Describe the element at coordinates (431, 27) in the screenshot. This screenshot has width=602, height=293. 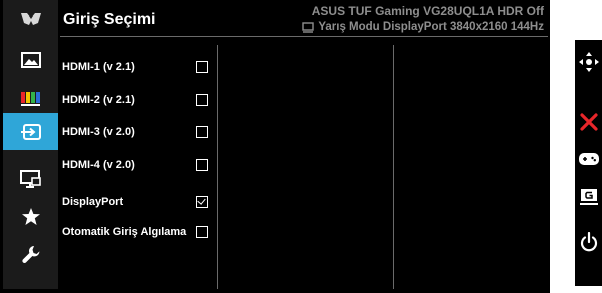
I see `status-text: Yarış Modu DisplayPort 3840x2160 144Hz` at that location.